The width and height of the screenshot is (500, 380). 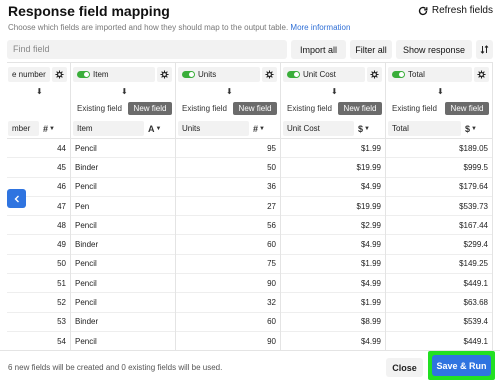 I want to click on output-field-name: Total, so click(x=424, y=128).